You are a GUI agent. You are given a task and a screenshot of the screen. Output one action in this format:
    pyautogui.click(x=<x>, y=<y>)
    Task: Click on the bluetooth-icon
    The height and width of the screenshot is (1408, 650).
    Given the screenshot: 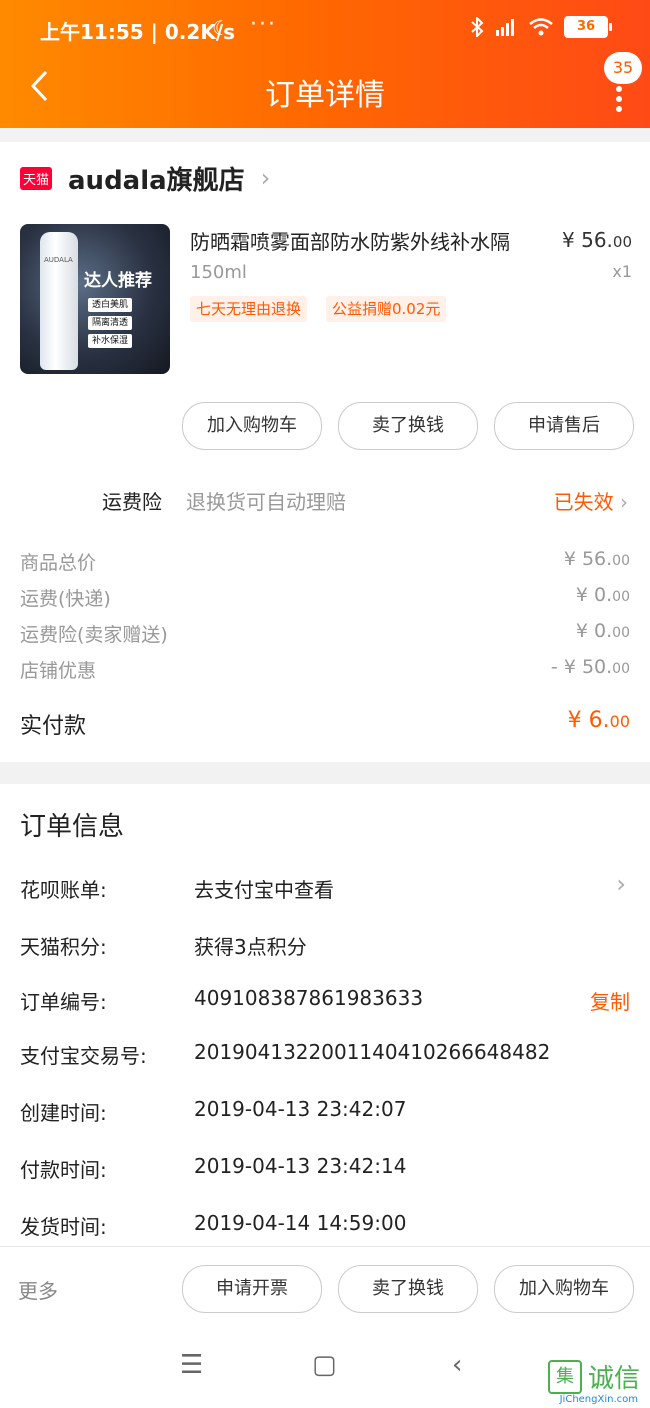 What is the action you would take?
    pyautogui.click(x=477, y=27)
    